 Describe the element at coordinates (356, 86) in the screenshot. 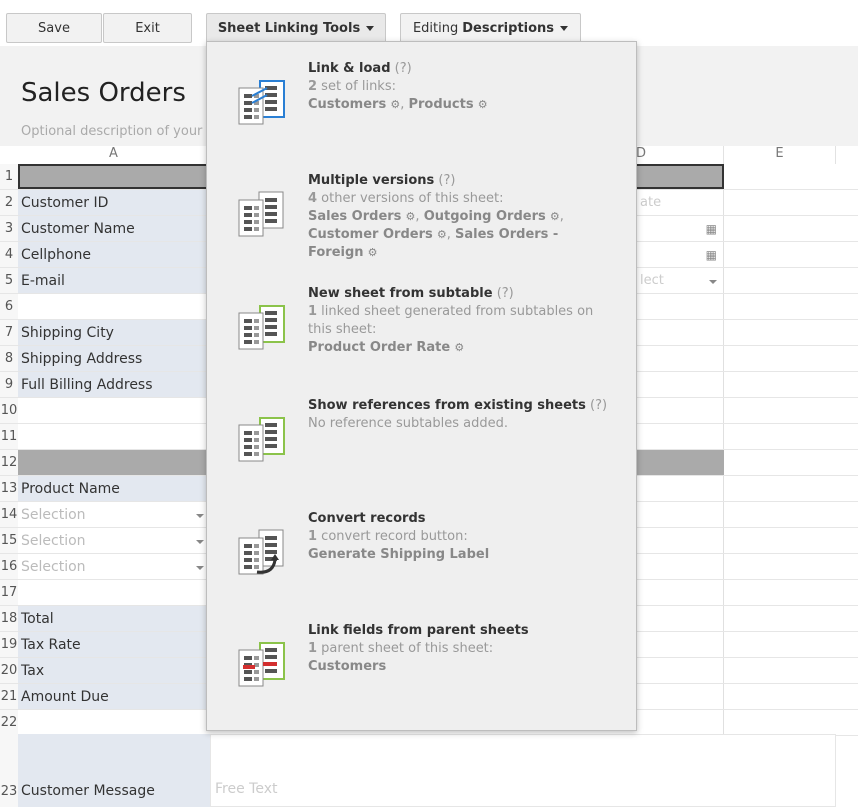

I see `menu-item-desc: set of links:` at that location.